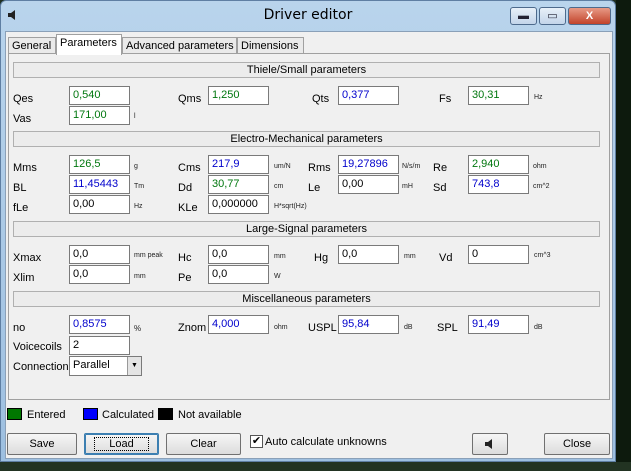 This screenshot has height=471, width=631. What do you see at coordinates (447, 328) in the screenshot?
I see `spl-label: SPL` at bounding box center [447, 328].